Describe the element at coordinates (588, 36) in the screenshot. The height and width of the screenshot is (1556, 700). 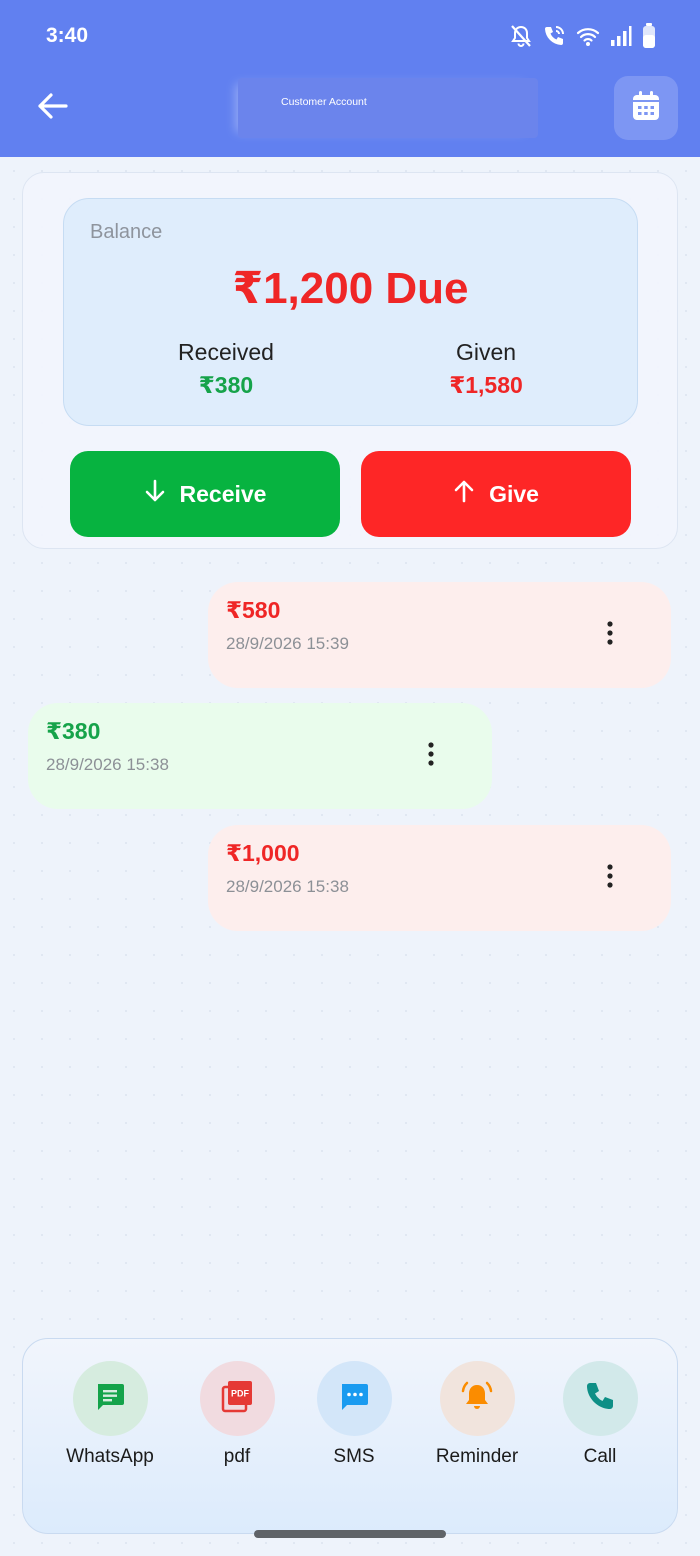
I see `wifi-icon` at that location.